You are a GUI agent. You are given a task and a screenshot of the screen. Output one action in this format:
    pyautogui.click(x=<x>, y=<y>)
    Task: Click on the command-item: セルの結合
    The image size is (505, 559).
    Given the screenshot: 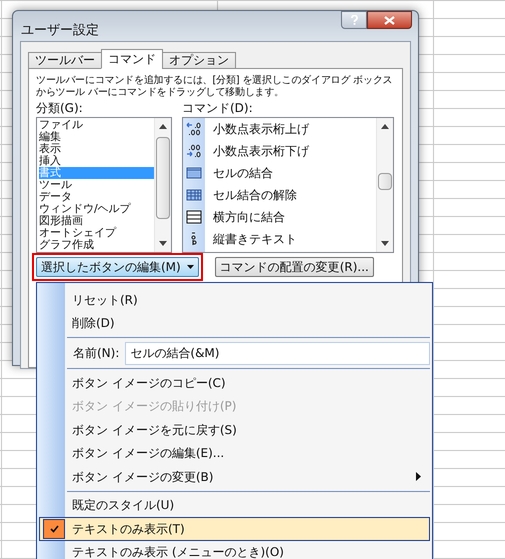 What is the action you would take?
    pyautogui.click(x=243, y=173)
    